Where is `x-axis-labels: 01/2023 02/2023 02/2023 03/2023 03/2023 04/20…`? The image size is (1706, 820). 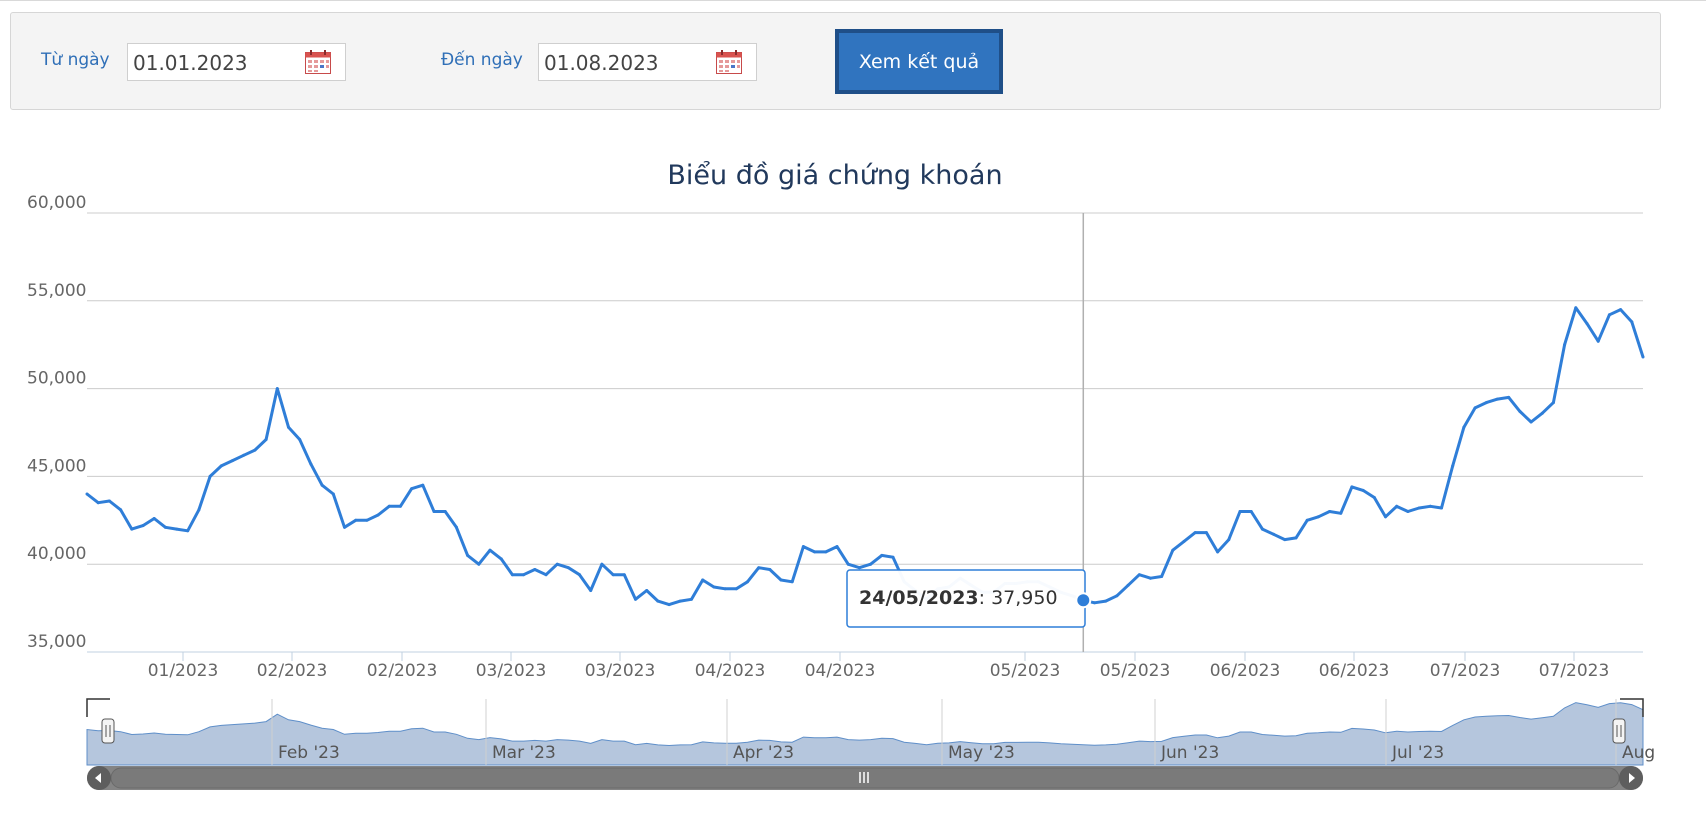
x-axis-labels: 01/2023 02/2023 02/2023 03/2023 03/2023 04/20… is located at coordinates (879, 671).